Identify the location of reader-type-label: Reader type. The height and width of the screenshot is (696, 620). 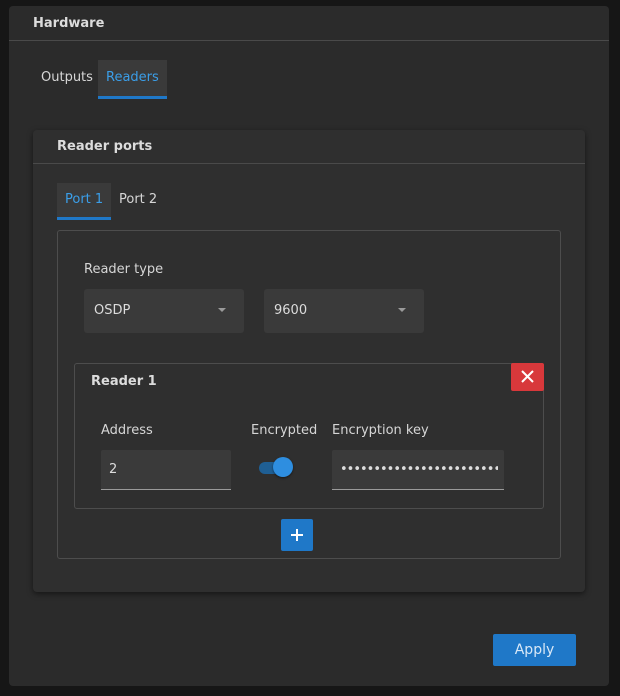
(124, 269).